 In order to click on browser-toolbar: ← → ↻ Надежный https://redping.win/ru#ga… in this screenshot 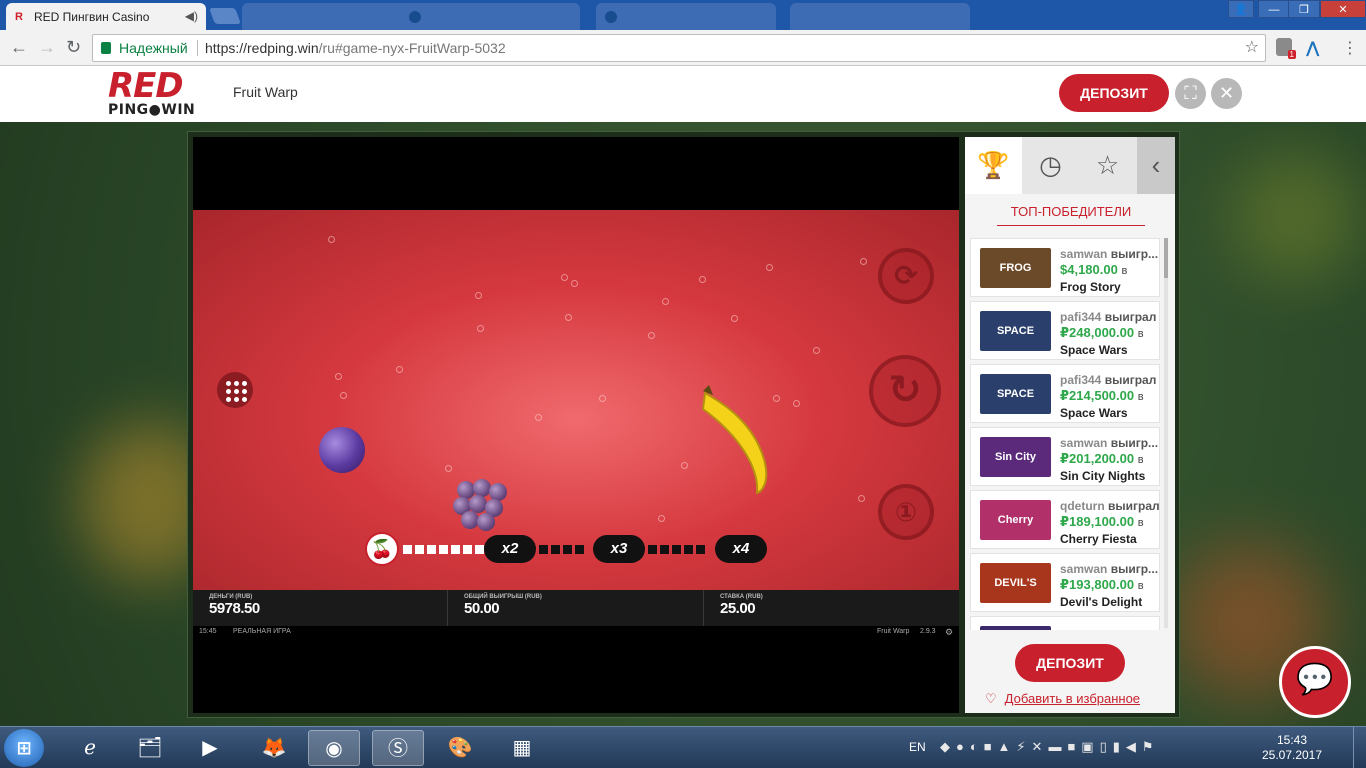, I will do `click(683, 48)`.